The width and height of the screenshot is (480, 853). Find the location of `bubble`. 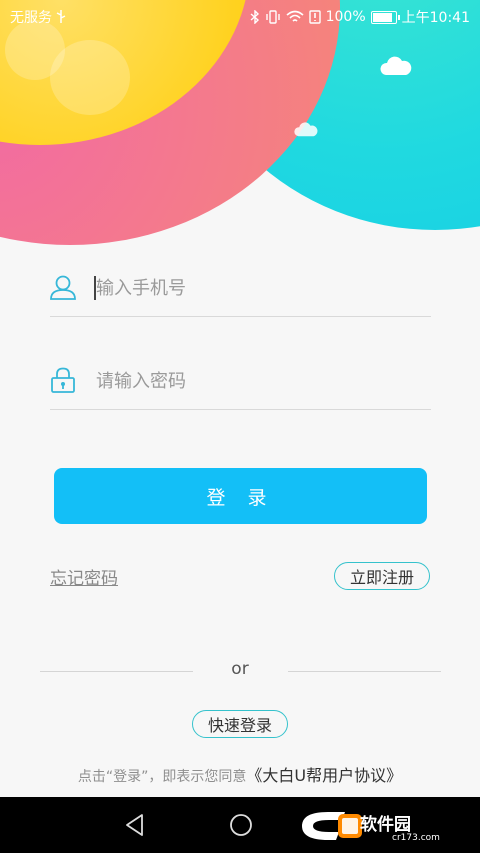

bubble is located at coordinates (90, 77).